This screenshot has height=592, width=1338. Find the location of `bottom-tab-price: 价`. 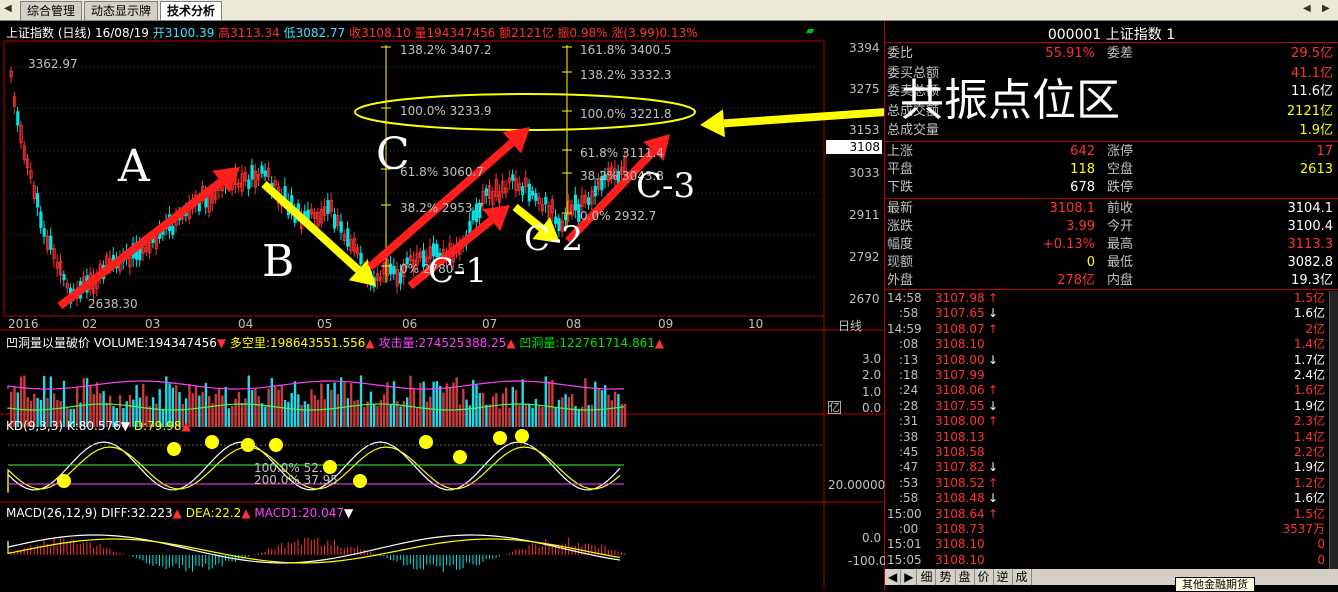

bottom-tab-price: 价 is located at coordinates (984, 577).